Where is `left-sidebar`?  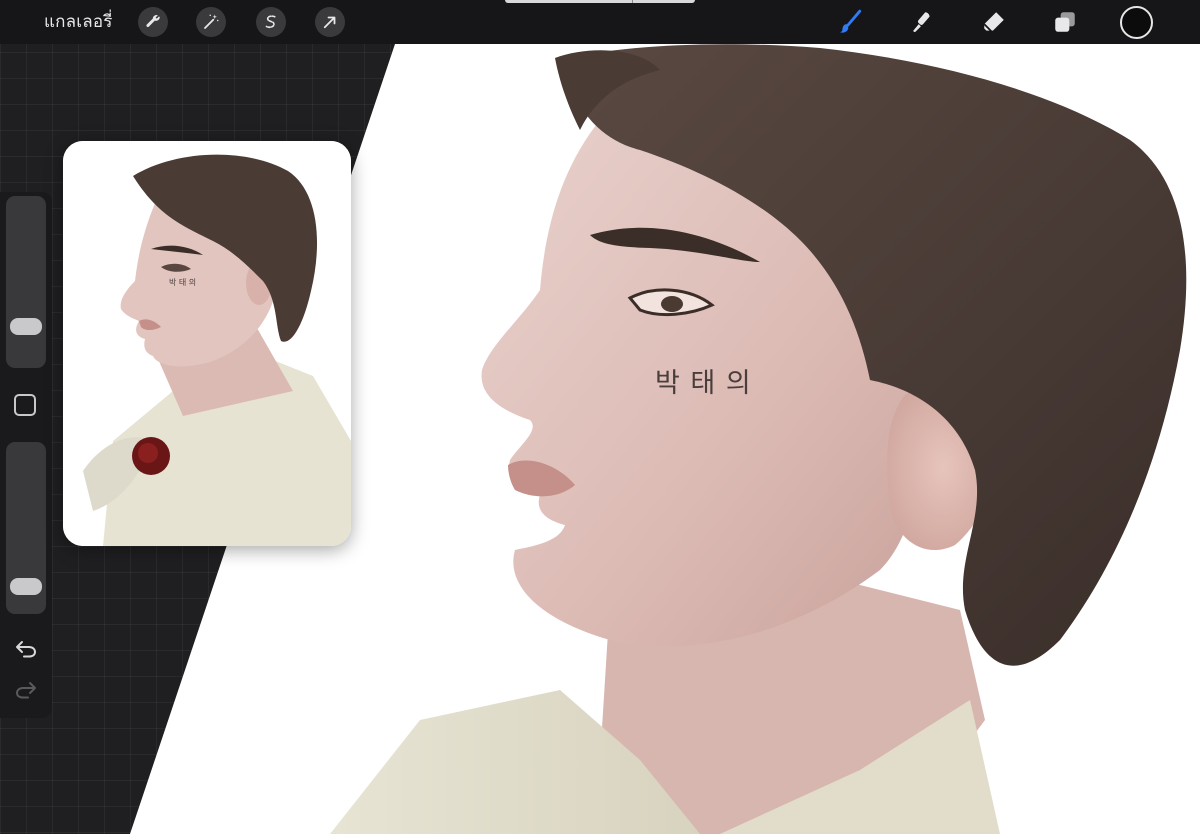
left-sidebar is located at coordinates (26, 455).